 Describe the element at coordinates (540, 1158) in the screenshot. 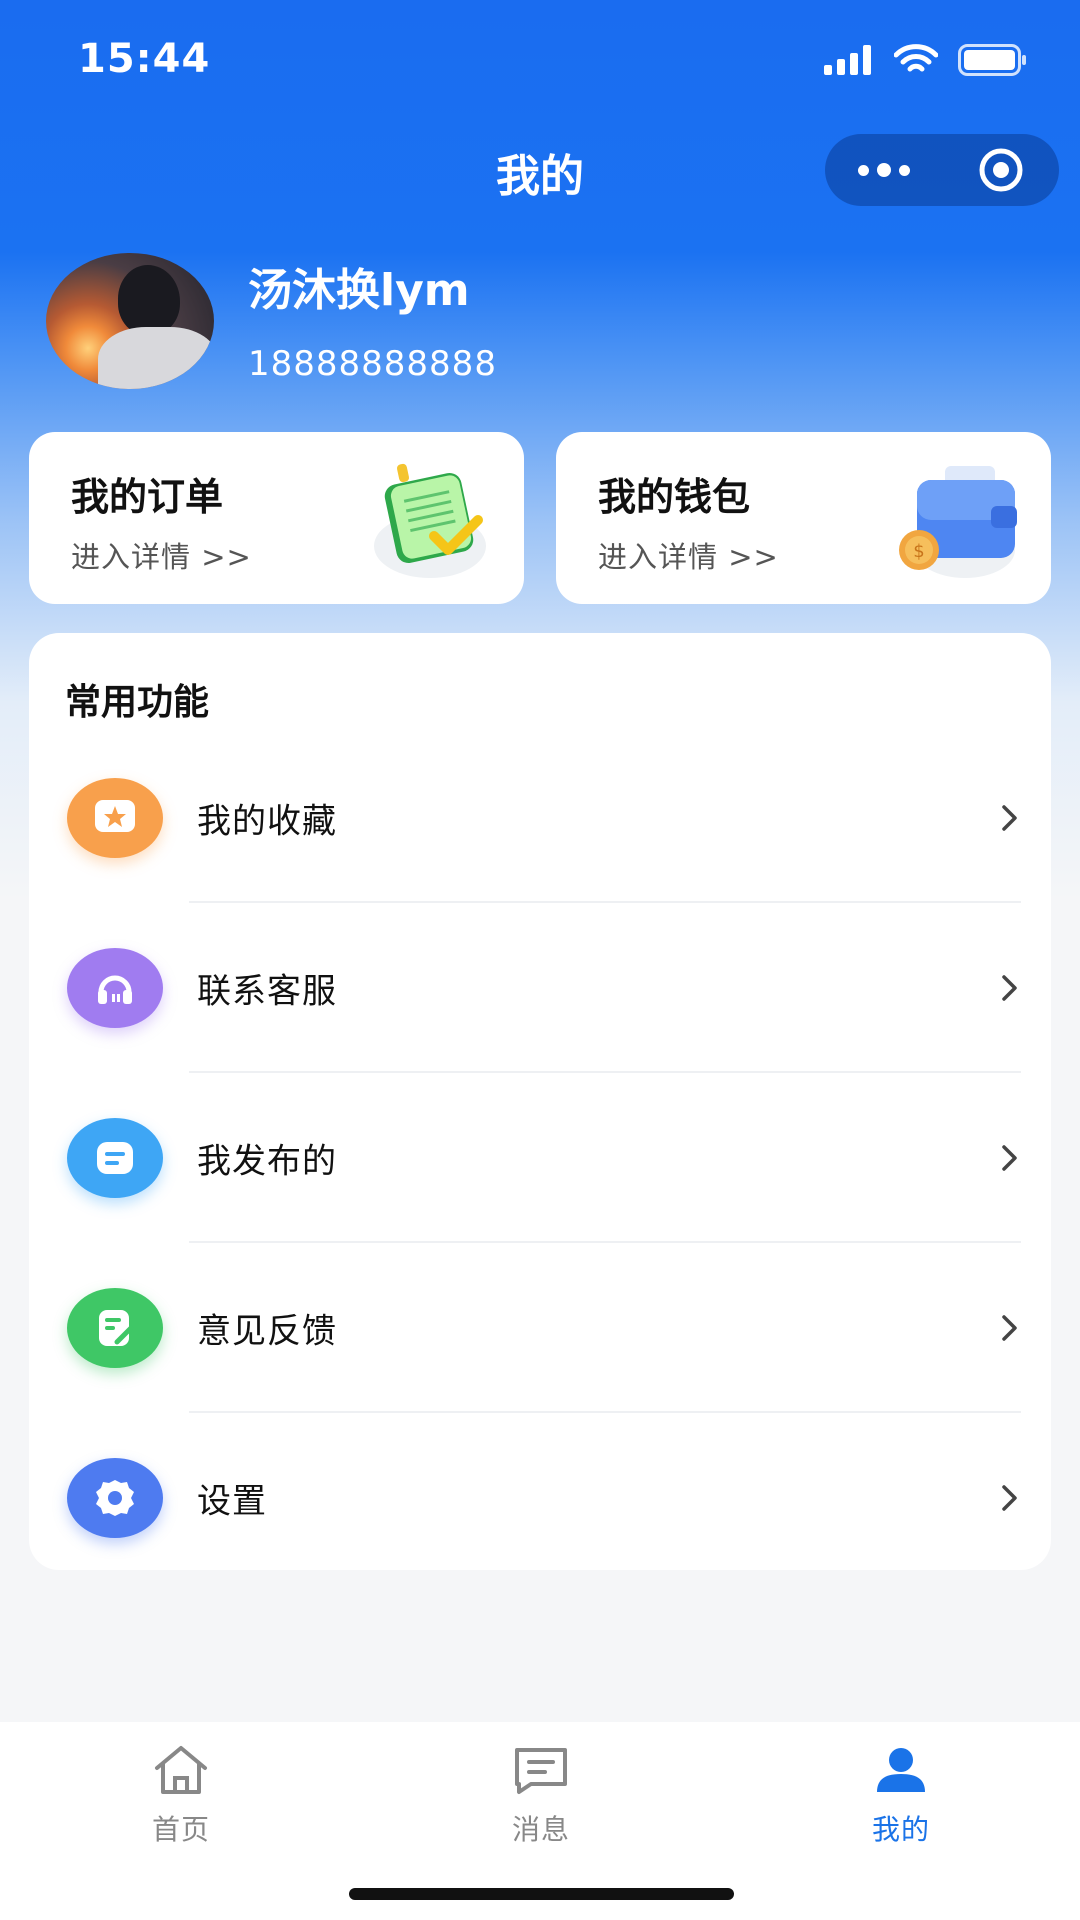

I see `menu-item-my-posts: 我发布的` at that location.